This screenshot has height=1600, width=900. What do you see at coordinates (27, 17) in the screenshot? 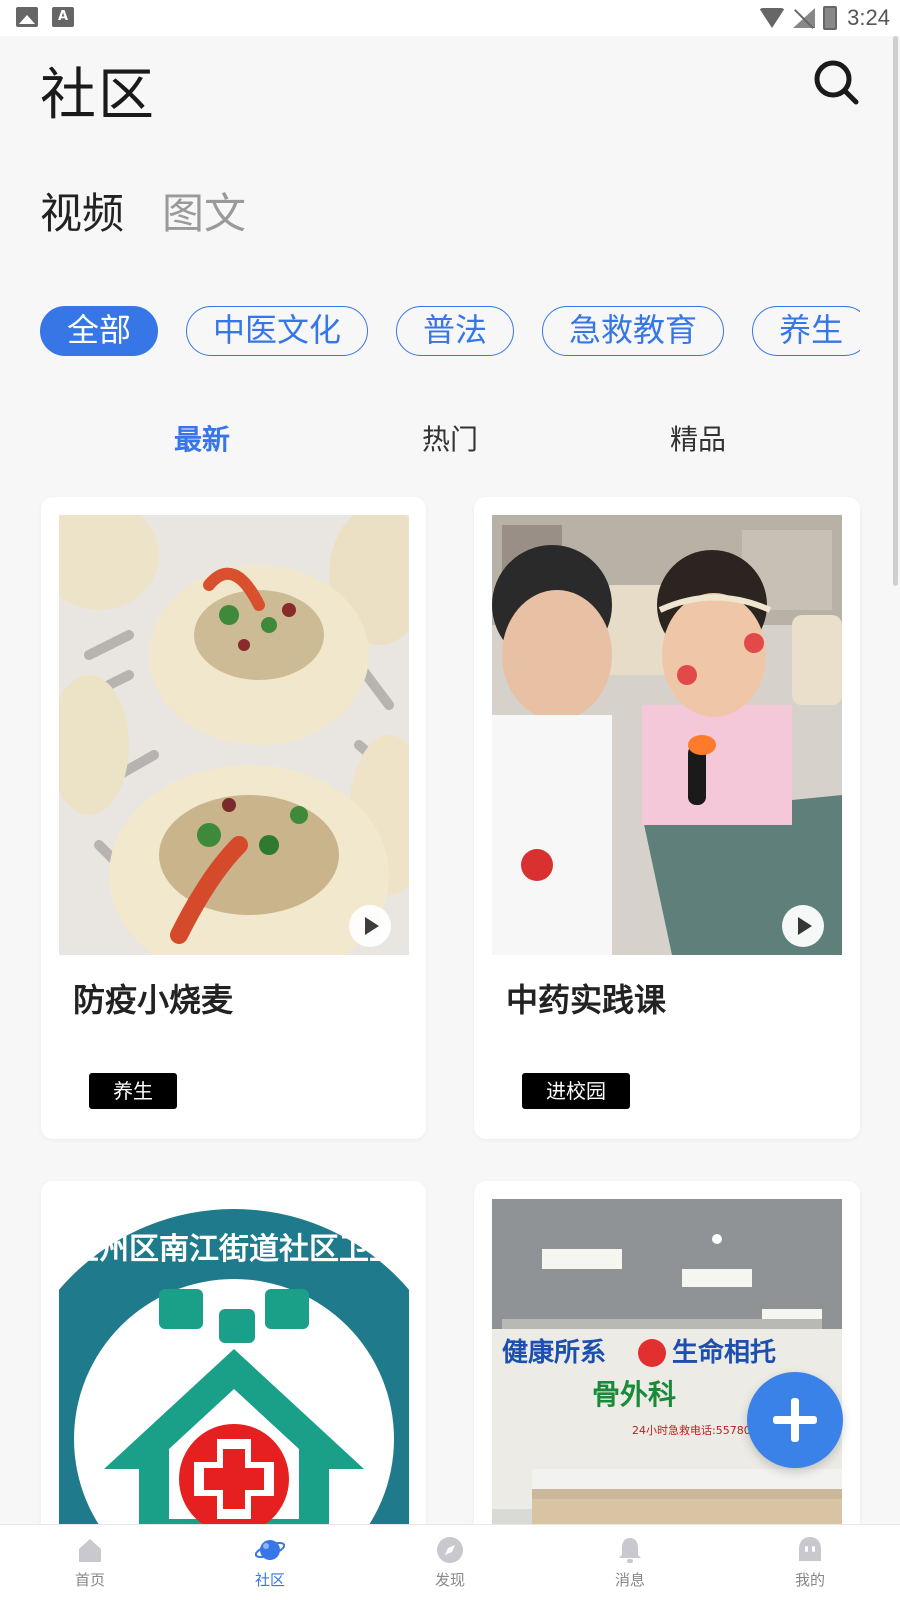
I see `gallery-icon` at bounding box center [27, 17].